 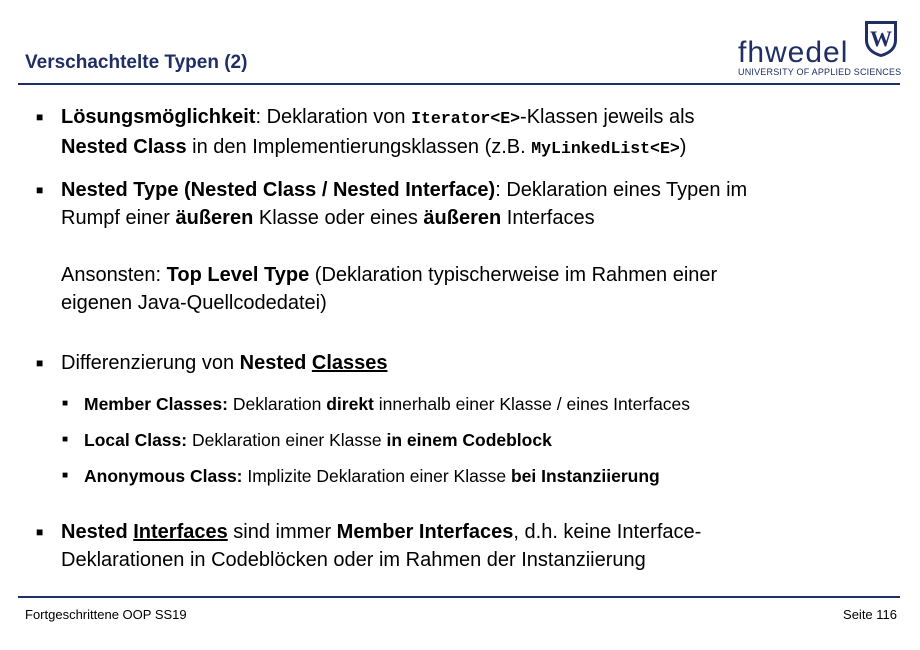 What do you see at coordinates (106, 614) in the screenshot?
I see `footer-course: Fortgeschrittene OOP SS19` at bounding box center [106, 614].